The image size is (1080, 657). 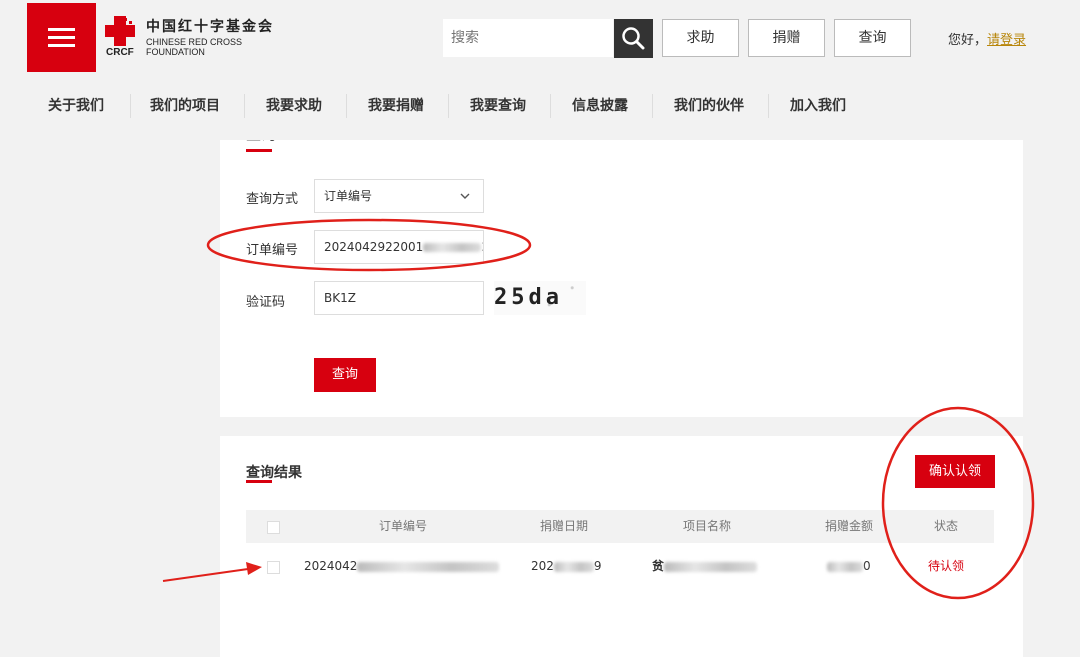 What do you see at coordinates (849, 526) in the screenshot?
I see `column-header-donation-amount: 捐赠金额` at bounding box center [849, 526].